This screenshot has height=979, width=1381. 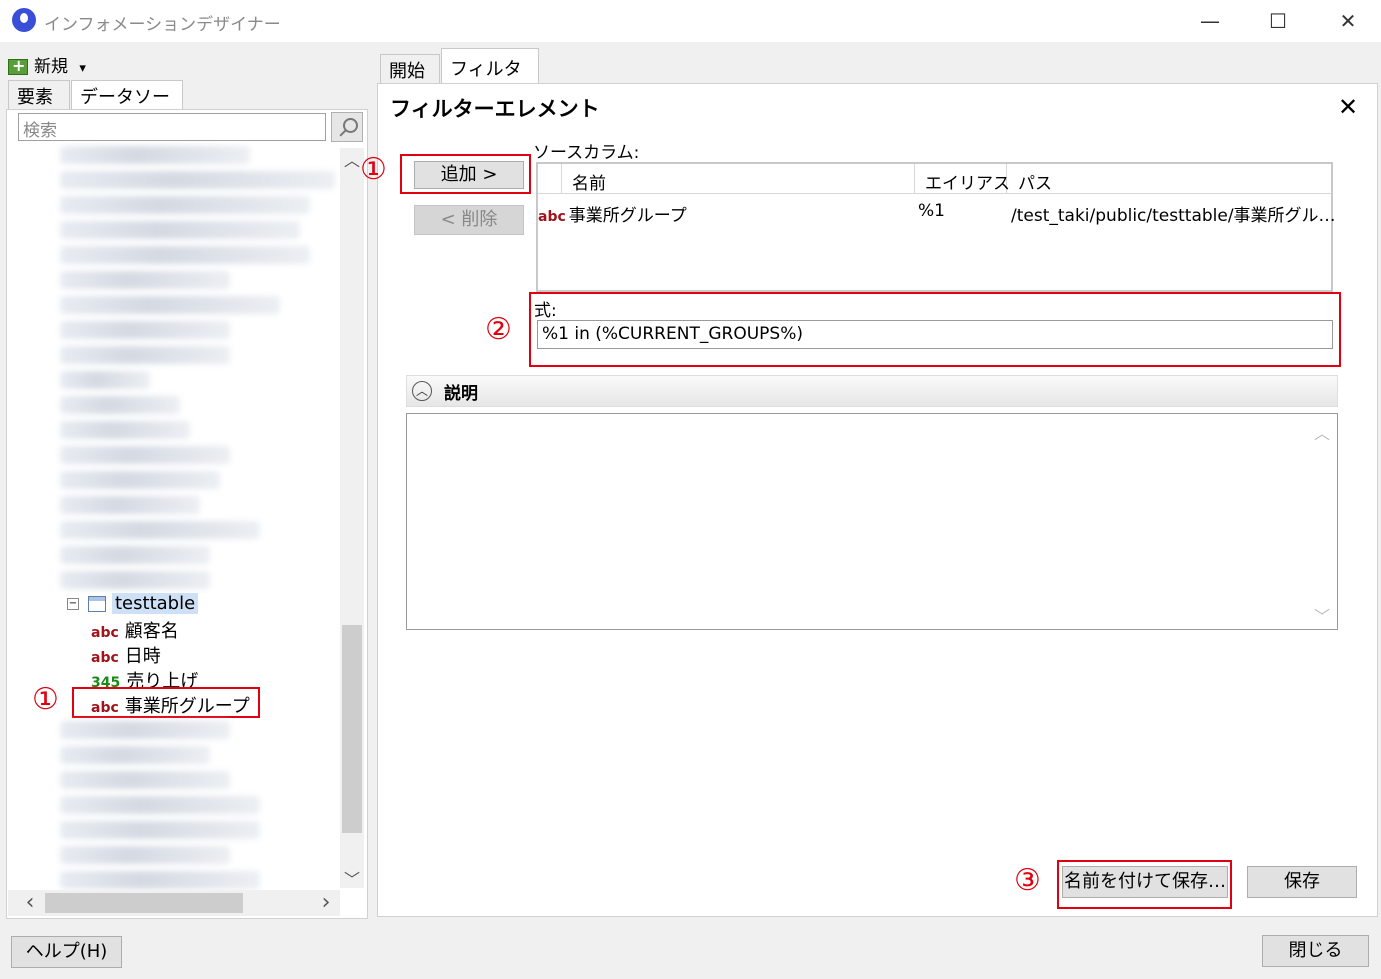 I want to click on dropdown-arrow-icon: ▾, so click(x=82, y=68).